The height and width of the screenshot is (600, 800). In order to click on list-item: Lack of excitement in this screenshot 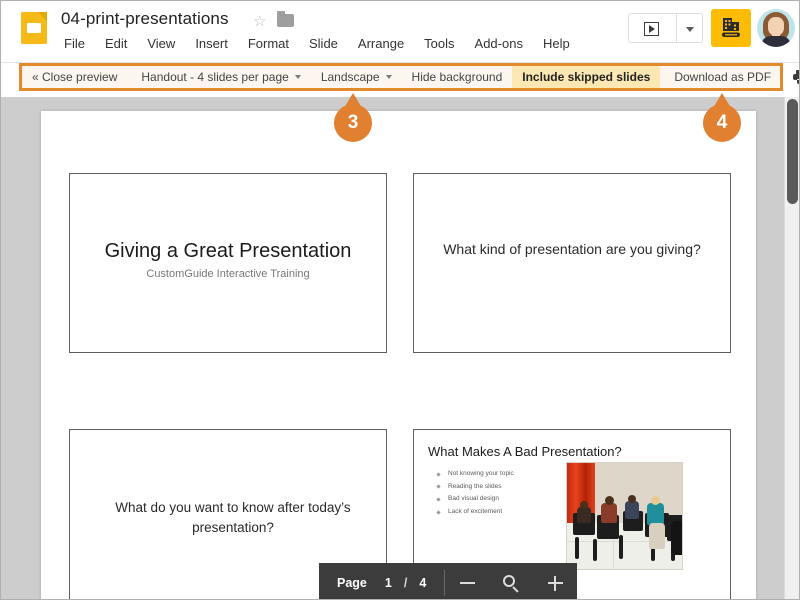, I will do `click(475, 512)`.